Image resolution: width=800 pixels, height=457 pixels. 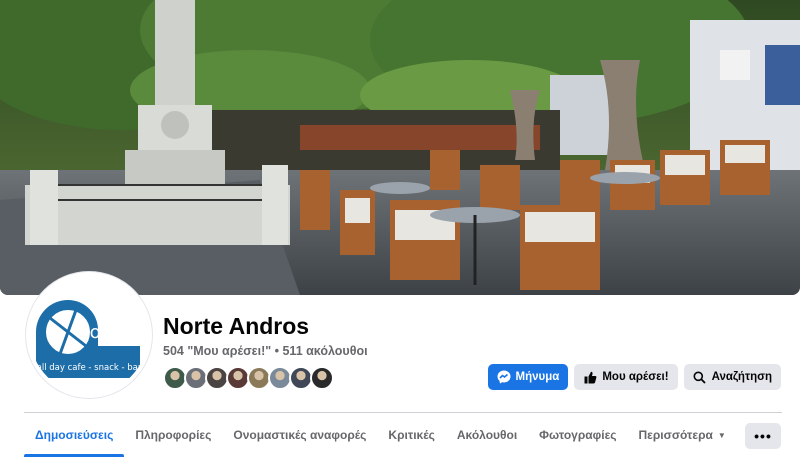 I want to click on page-logo: Norte all day cafe - snack - bar, so click(x=89, y=335).